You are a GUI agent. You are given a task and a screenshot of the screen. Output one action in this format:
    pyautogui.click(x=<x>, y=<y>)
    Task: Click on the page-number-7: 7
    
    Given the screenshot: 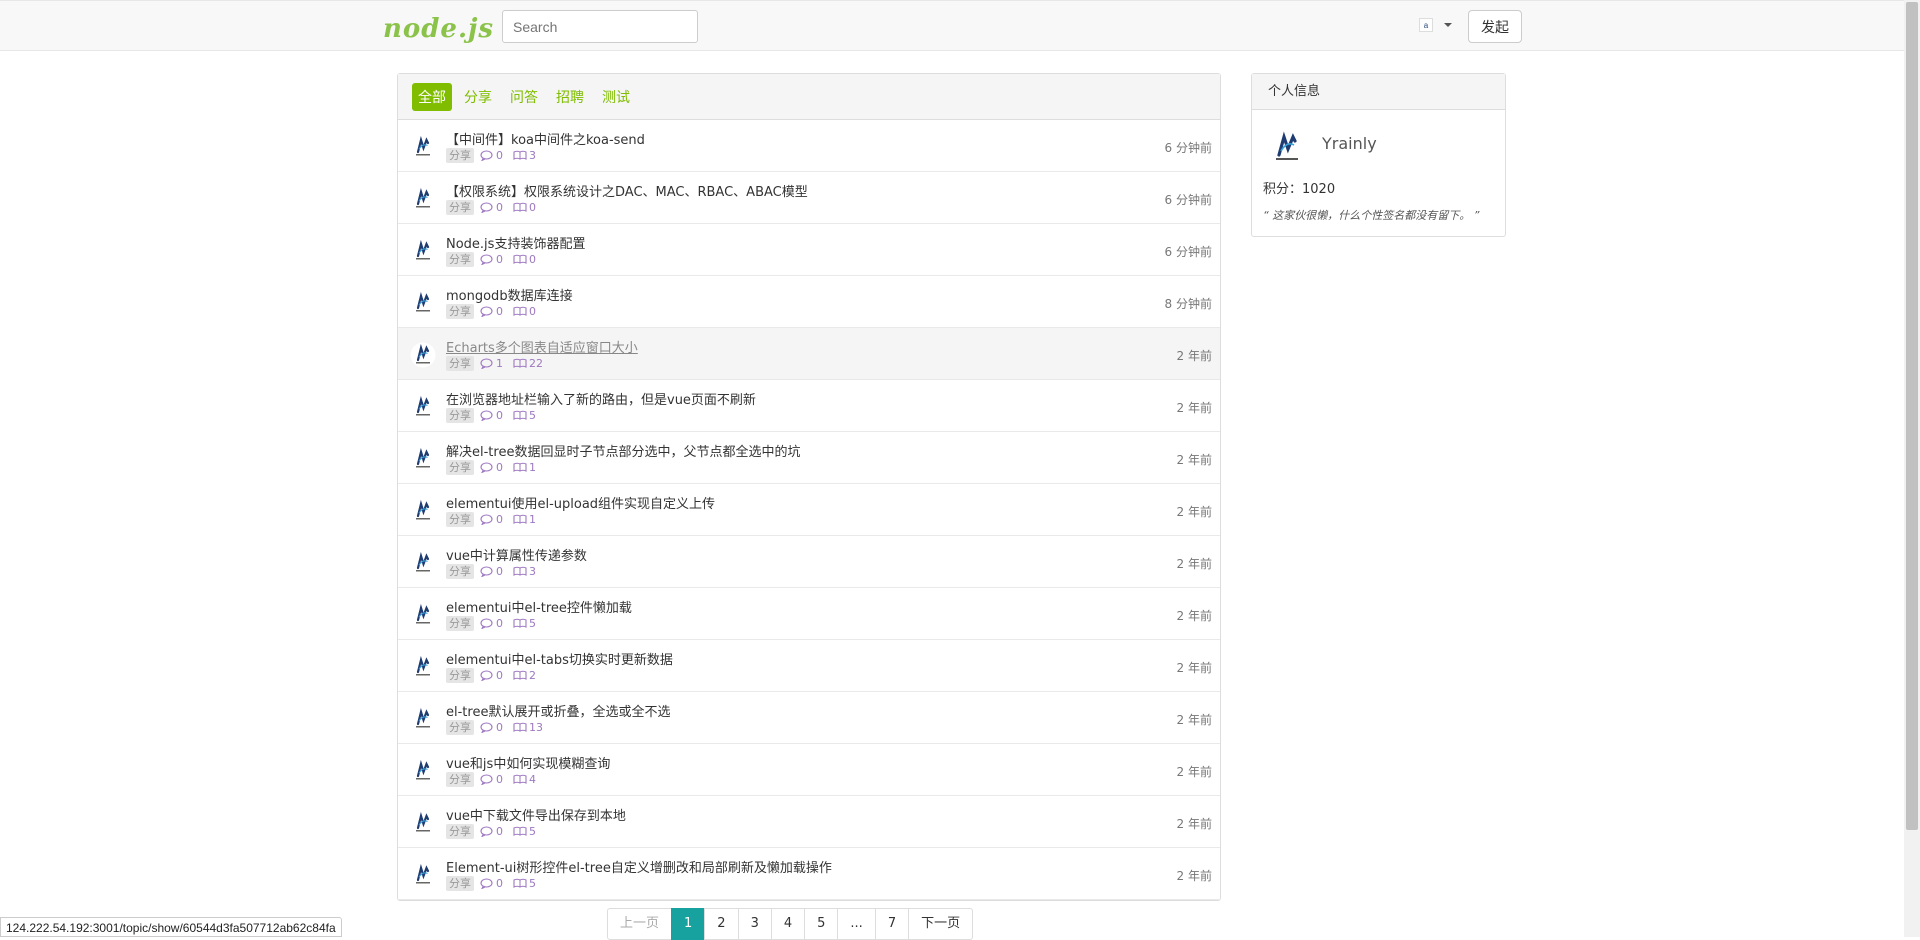 What is the action you would take?
    pyautogui.click(x=892, y=924)
    